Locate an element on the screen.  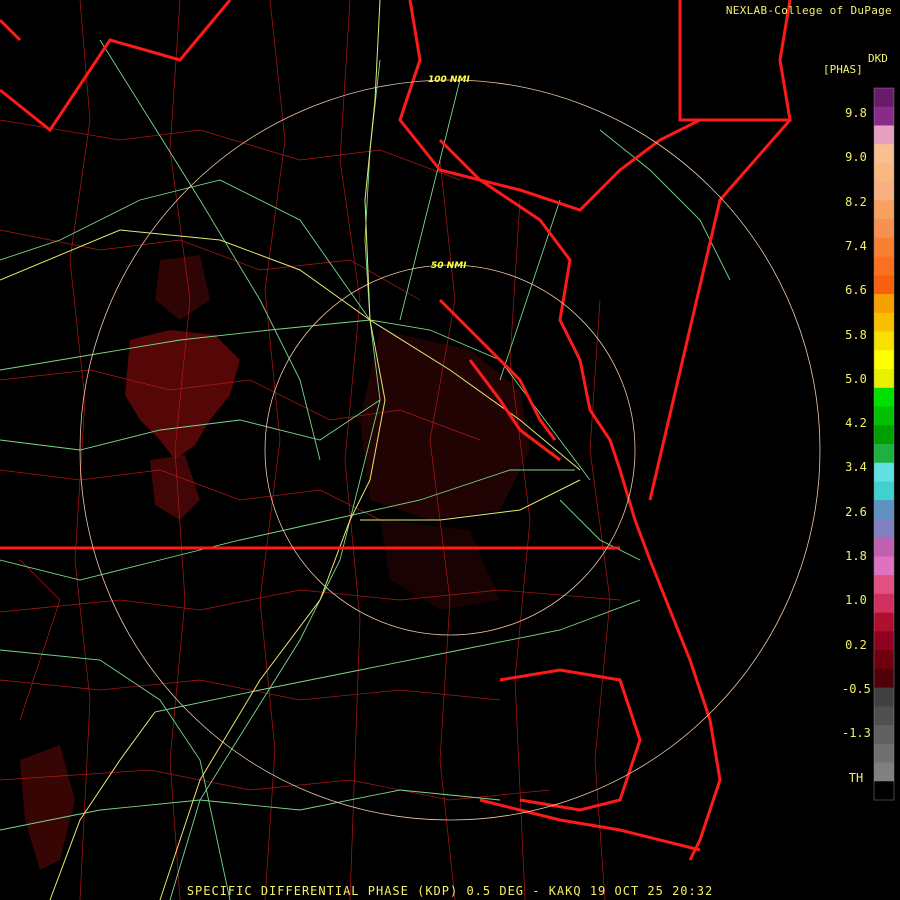
color-scale-bar is located at coordinates (884, 444).